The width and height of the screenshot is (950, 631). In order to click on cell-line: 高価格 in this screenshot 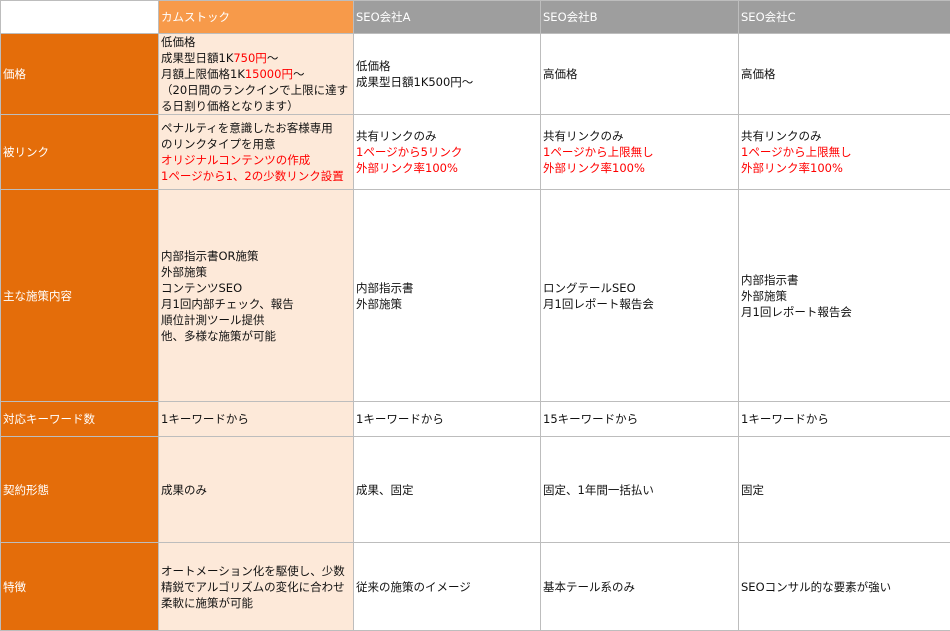, I will do `click(639, 74)`.